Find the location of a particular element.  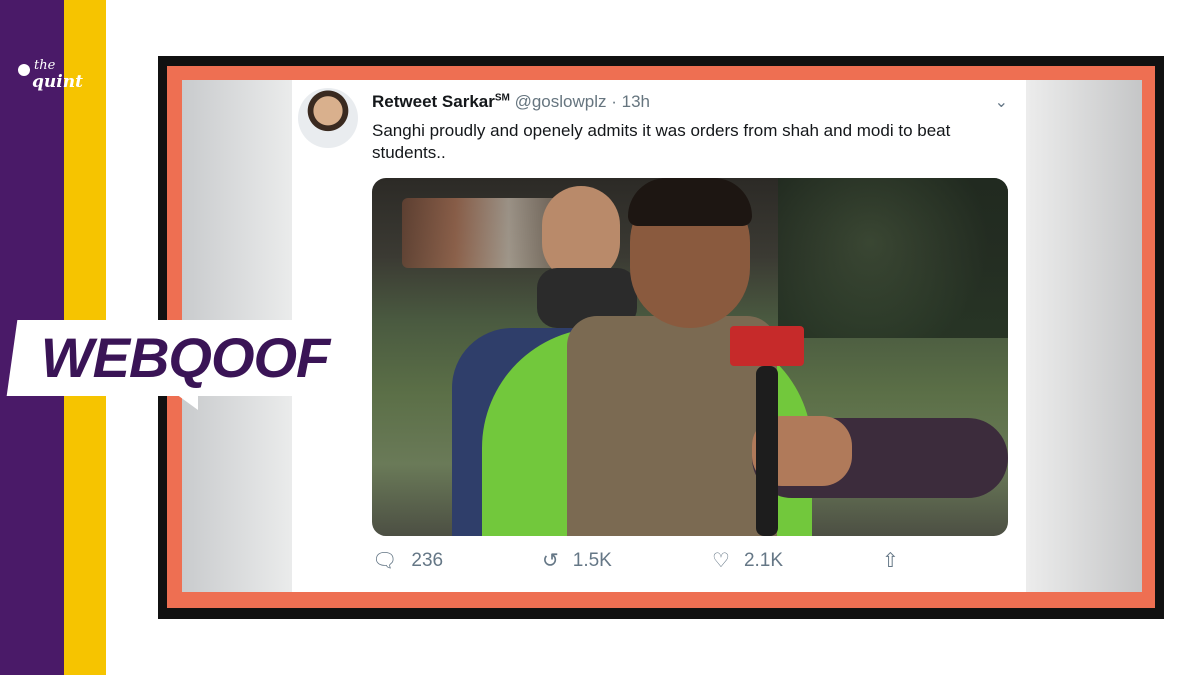

retweet-count: 1.5K is located at coordinates (592, 560).